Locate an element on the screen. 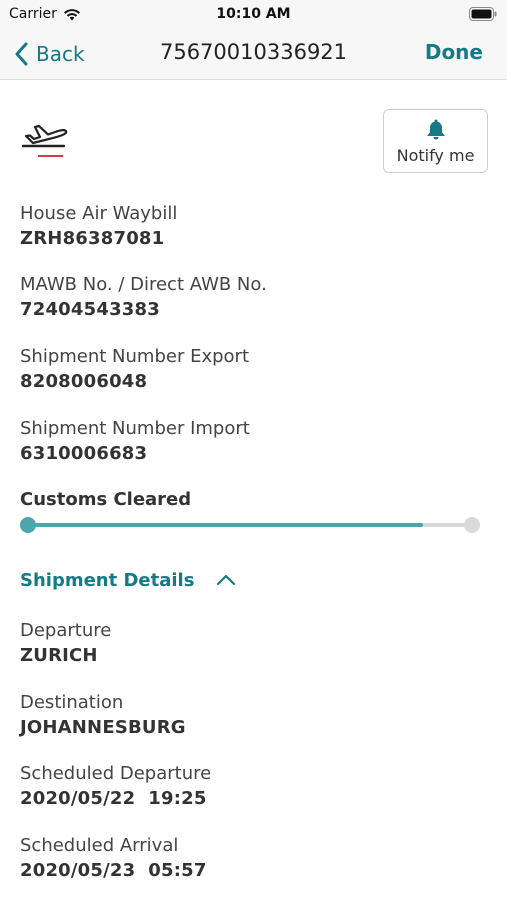 The height and width of the screenshot is (900, 507). progress-fill is located at coordinates (226, 525).